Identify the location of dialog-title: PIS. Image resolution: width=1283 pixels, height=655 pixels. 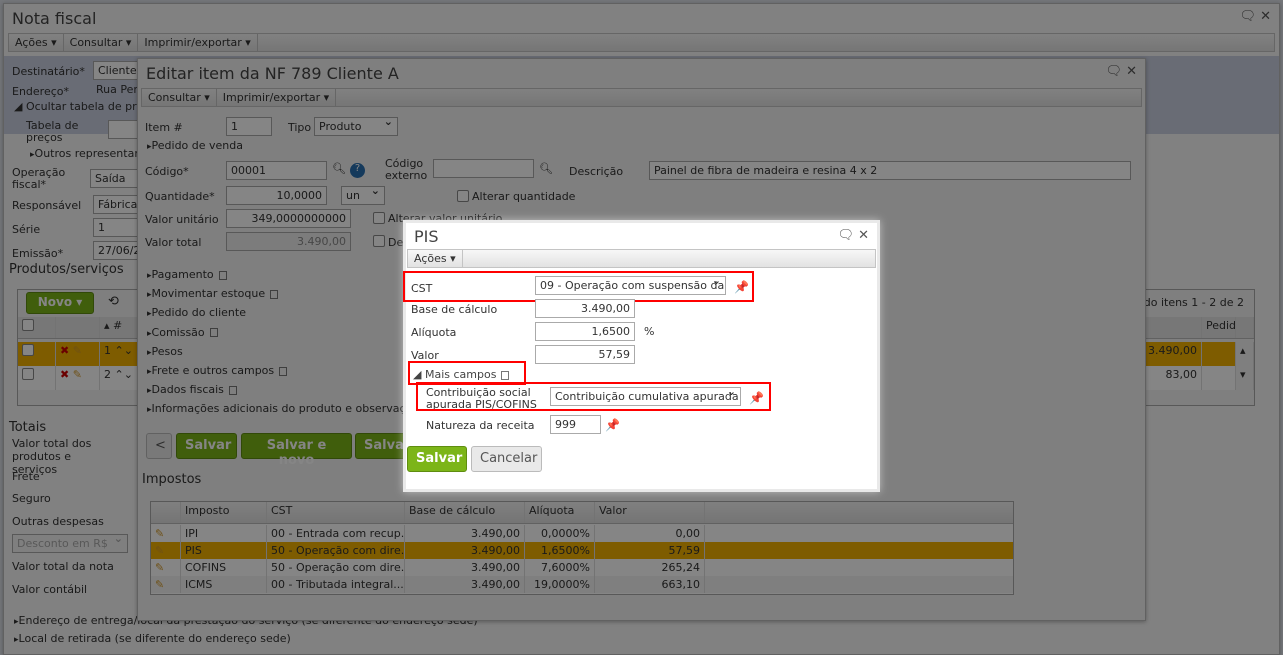
(426, 236).